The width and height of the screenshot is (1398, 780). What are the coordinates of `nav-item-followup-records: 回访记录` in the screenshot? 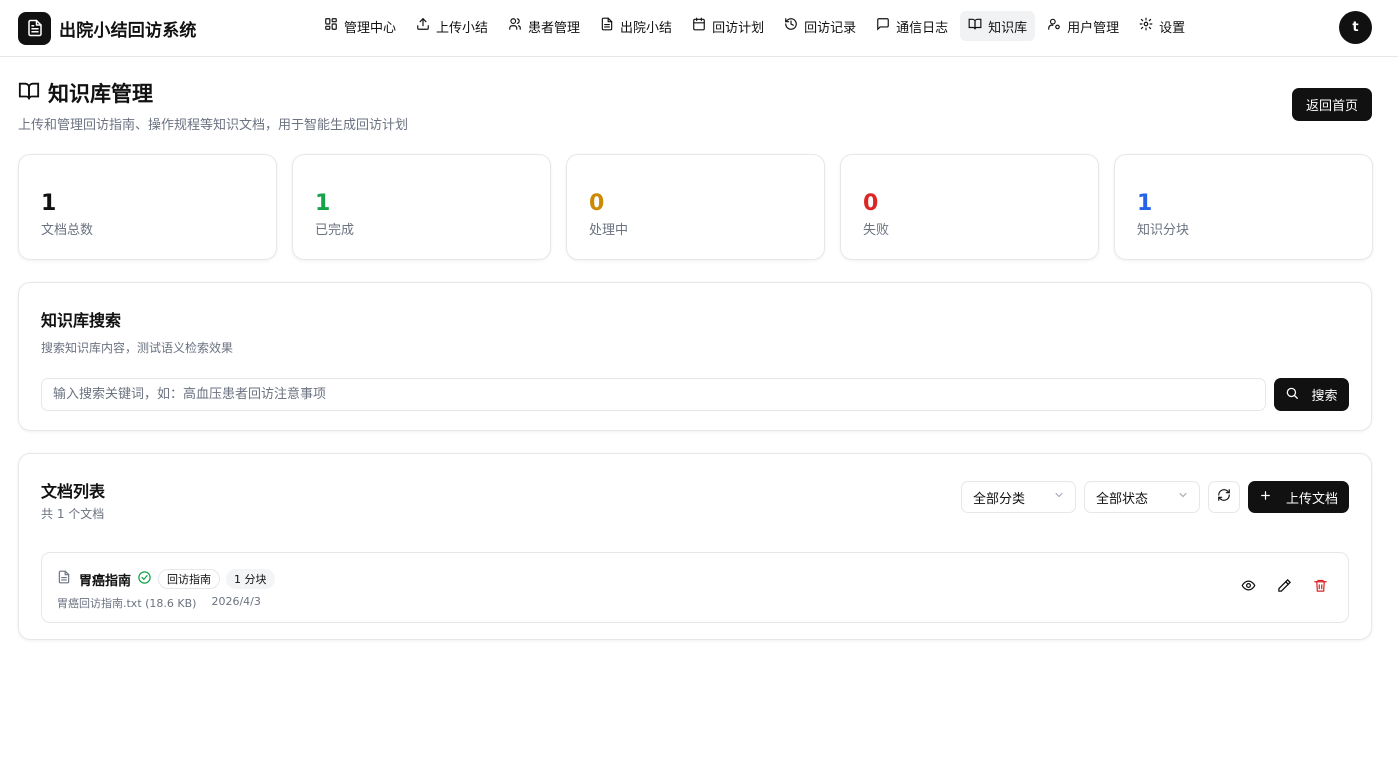 It's located at (820, 26).